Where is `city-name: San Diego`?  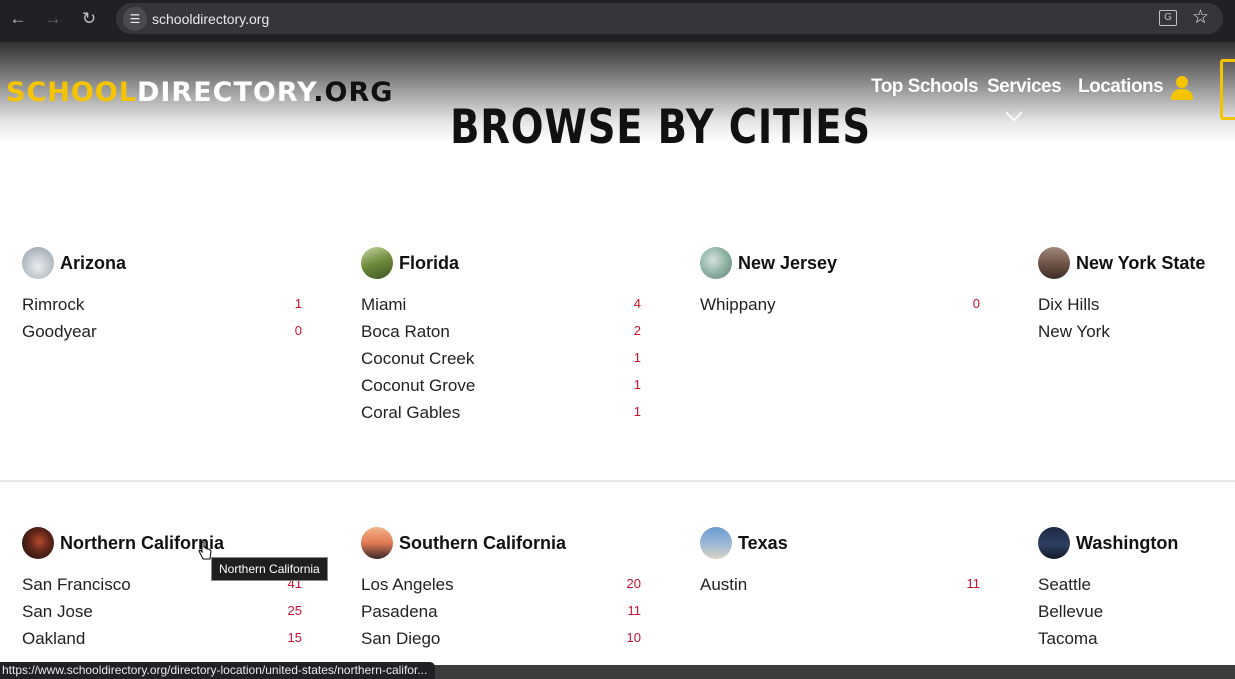 city-name: San Diego is located at coordinates (400, 639).